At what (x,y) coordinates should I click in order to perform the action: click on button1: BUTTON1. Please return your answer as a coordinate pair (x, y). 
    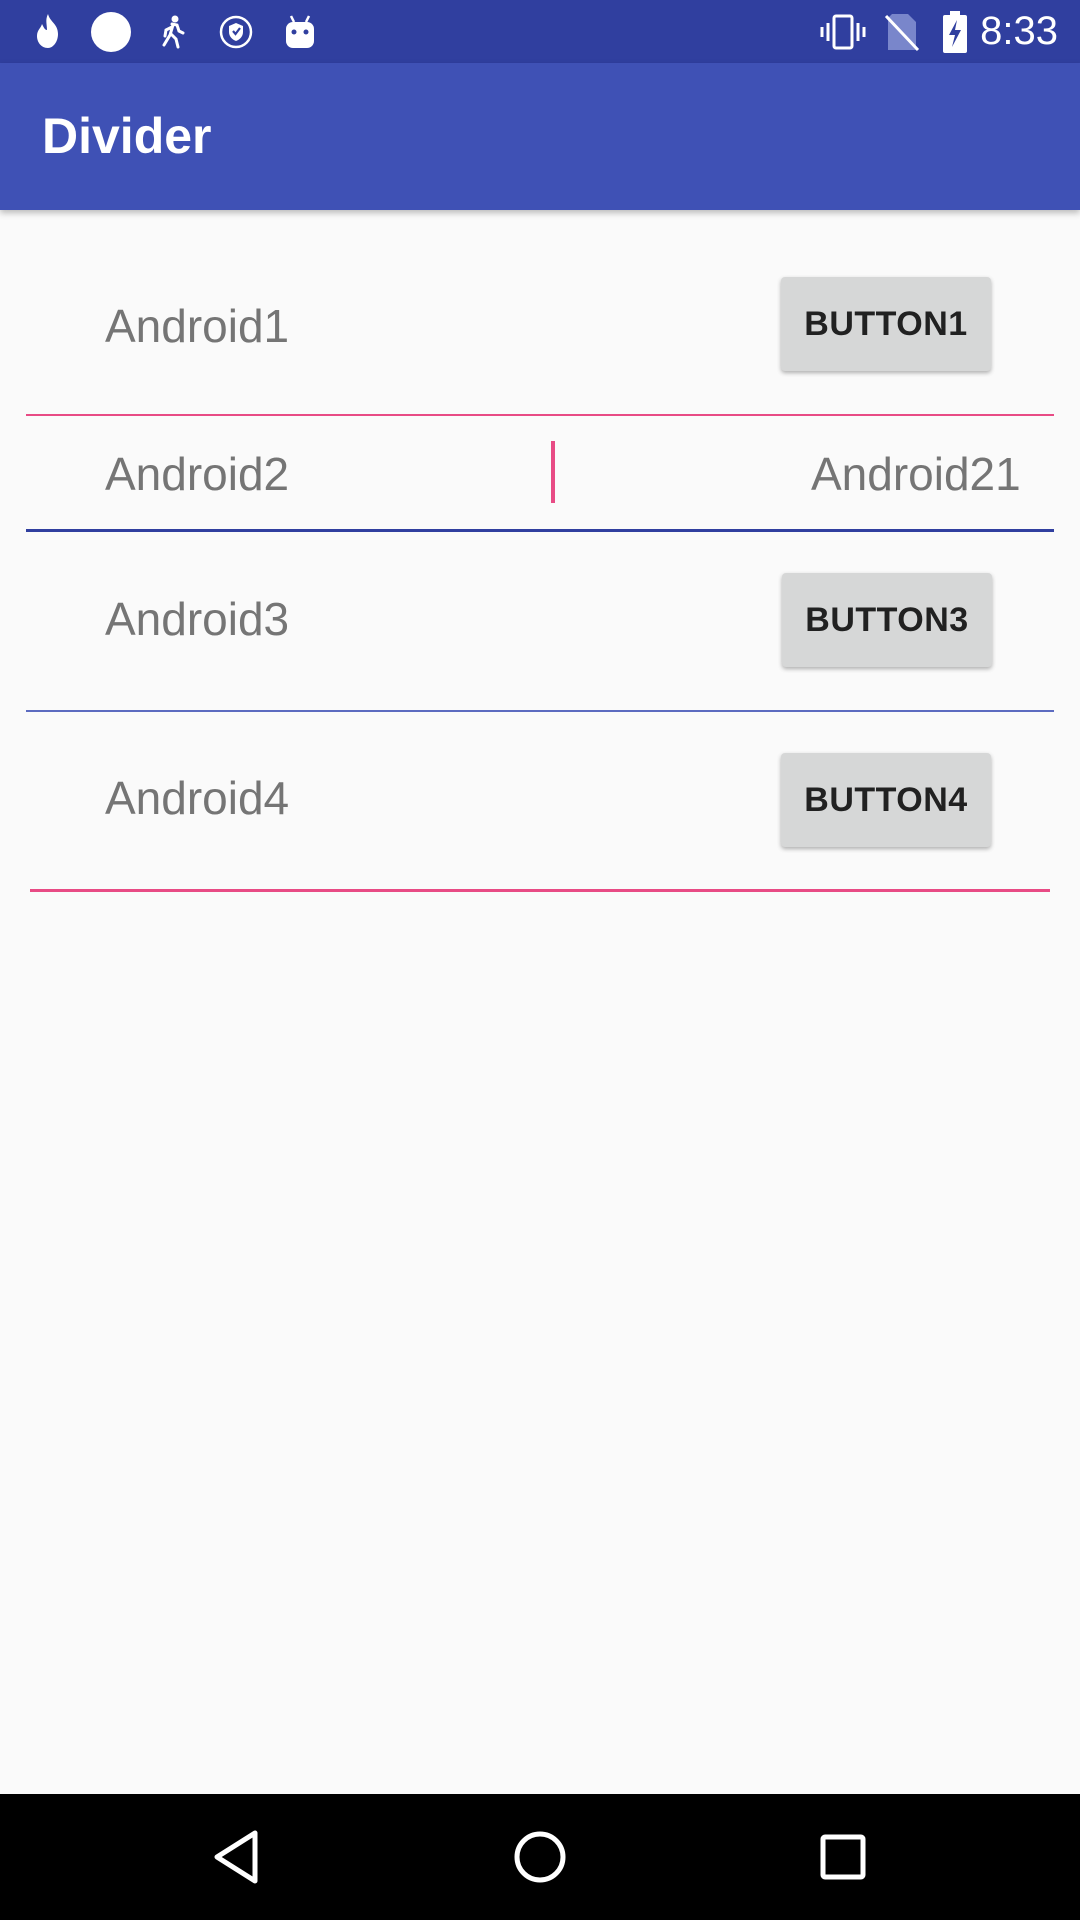
    Looking at the image, I should click on (886, 324).